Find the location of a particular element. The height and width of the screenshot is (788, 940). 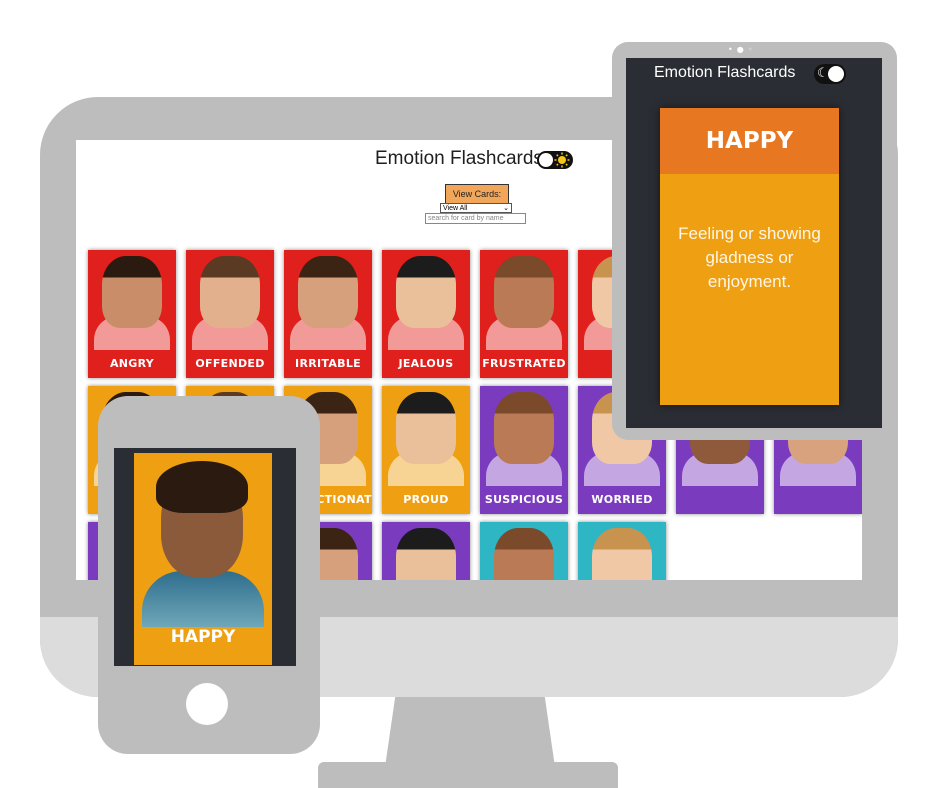

flashcard: JEALOUS is located at coordinates (426, 314).